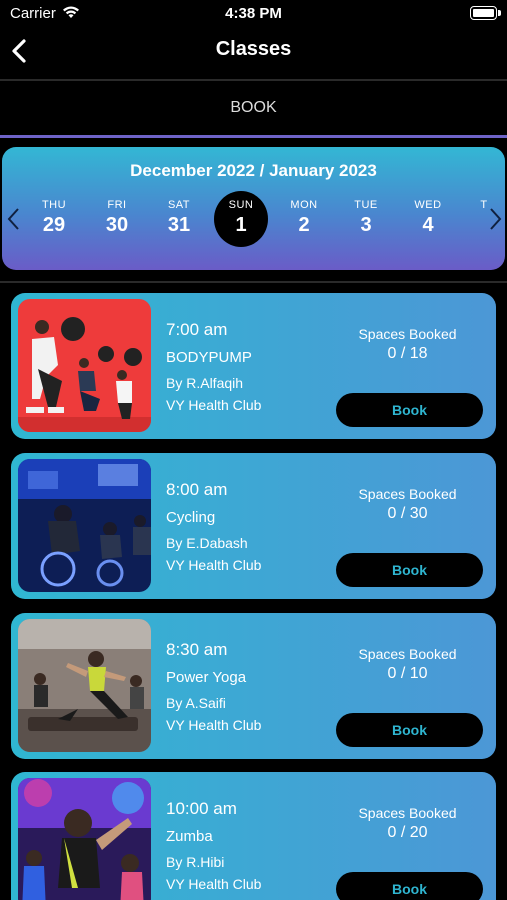 This screenshot has width=507, height=900. I want to click on yoga-photo, so click(84, 685).